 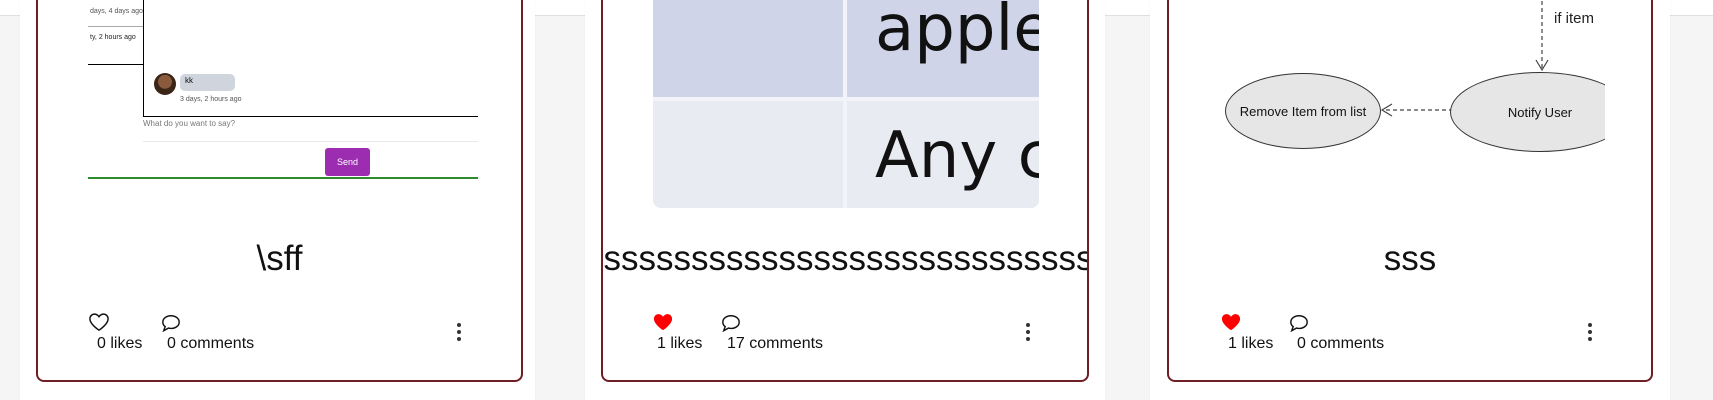 What do you see at coordinates (116, 11) in the screenshot?
I see `comment-timestamp: days, 4 days ago` at bounding box center [116, 11].